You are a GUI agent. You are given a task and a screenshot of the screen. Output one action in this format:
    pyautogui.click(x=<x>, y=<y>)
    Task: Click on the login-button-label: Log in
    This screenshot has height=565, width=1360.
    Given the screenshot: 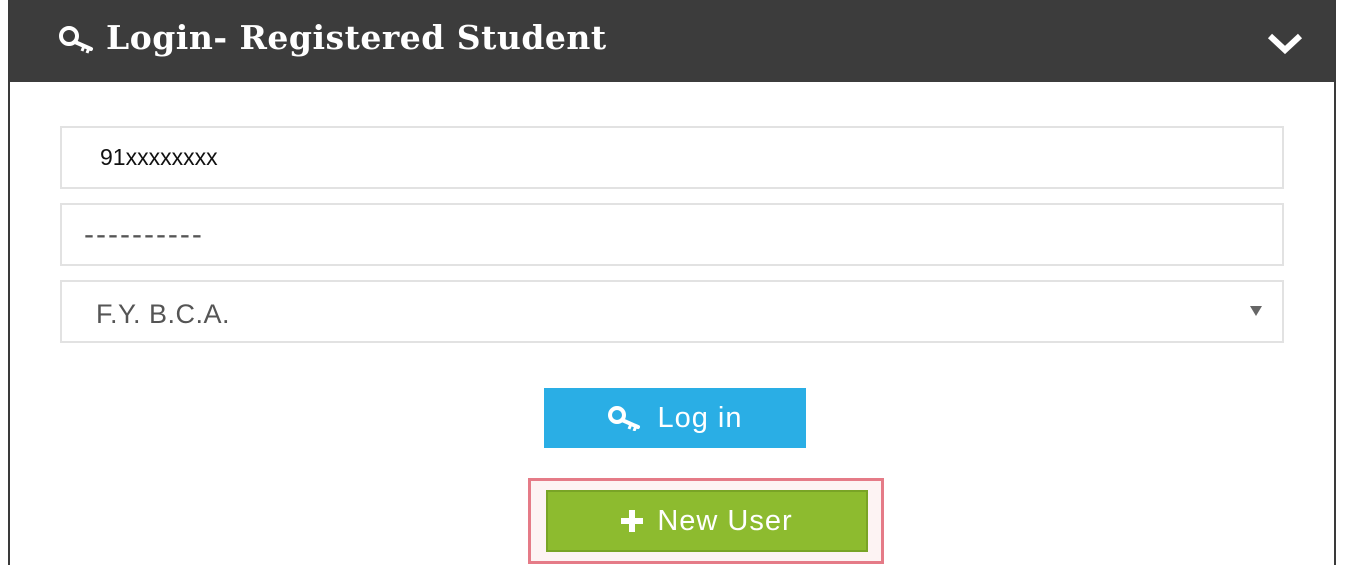 What is the action you would take?
    pyautogui.click(x=700, y=417)
    